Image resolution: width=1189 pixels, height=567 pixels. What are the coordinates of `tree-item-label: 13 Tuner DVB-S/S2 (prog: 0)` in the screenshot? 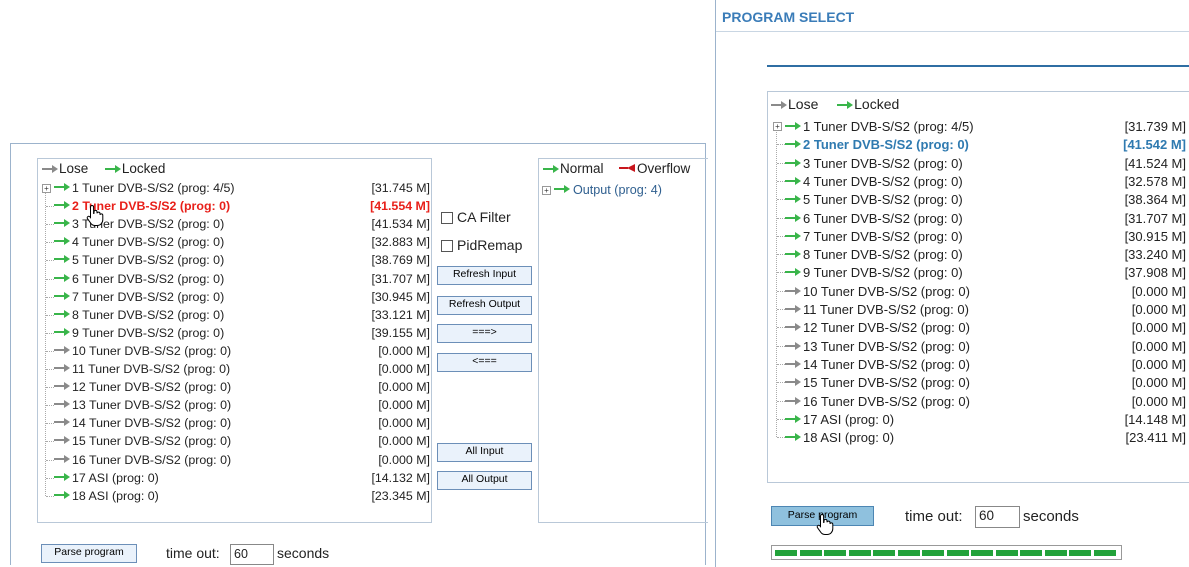 It's located at (886, 346).